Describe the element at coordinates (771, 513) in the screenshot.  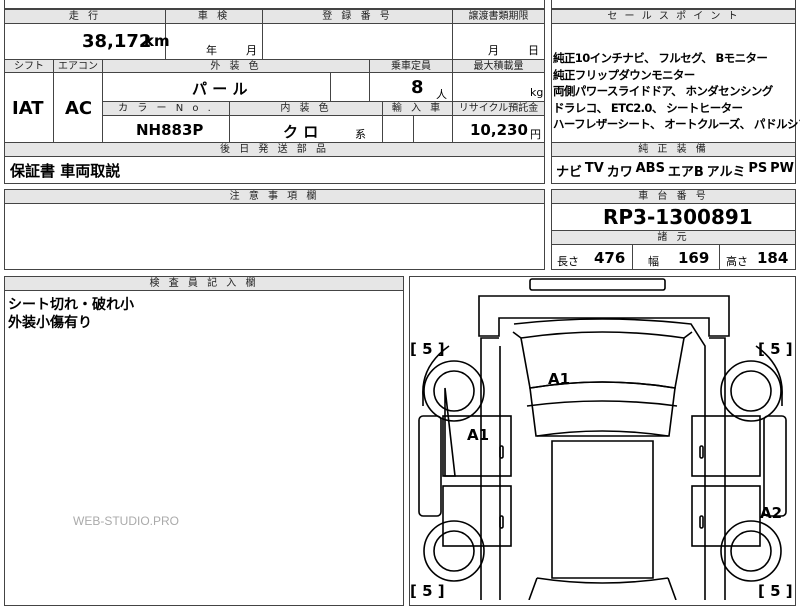
I see `damage-code: A2` at that location.